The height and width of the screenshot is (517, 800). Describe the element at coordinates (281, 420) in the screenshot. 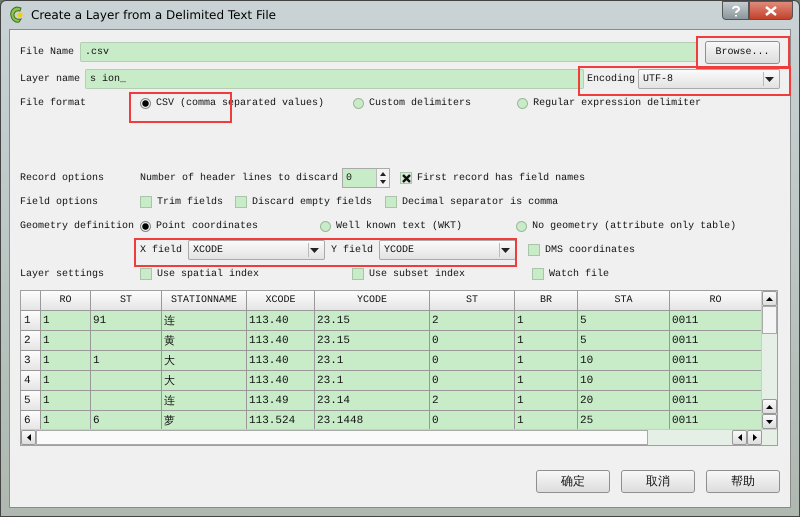

I see `table-cell: 113.524` at that location.